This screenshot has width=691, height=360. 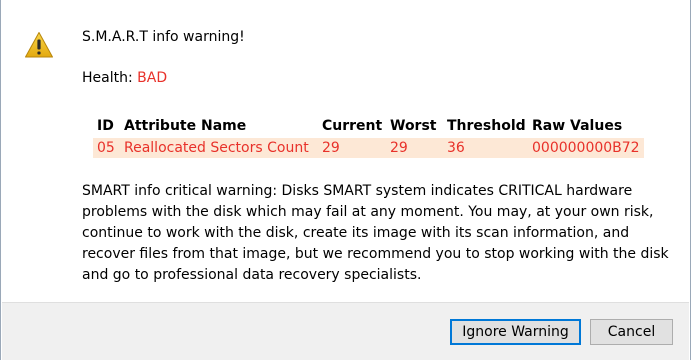 What do you see at coordinates (223, 148) in the screenshot?
I see `cell-attribute-name: Reallocated Sectors Count` at bounding box center [223, 148].